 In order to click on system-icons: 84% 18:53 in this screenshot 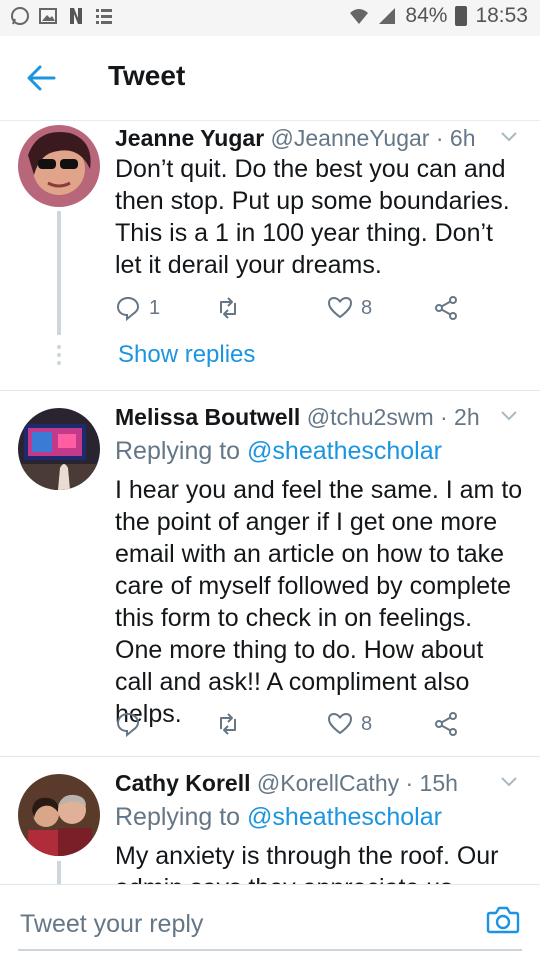, I will do `click(438, 16)`.